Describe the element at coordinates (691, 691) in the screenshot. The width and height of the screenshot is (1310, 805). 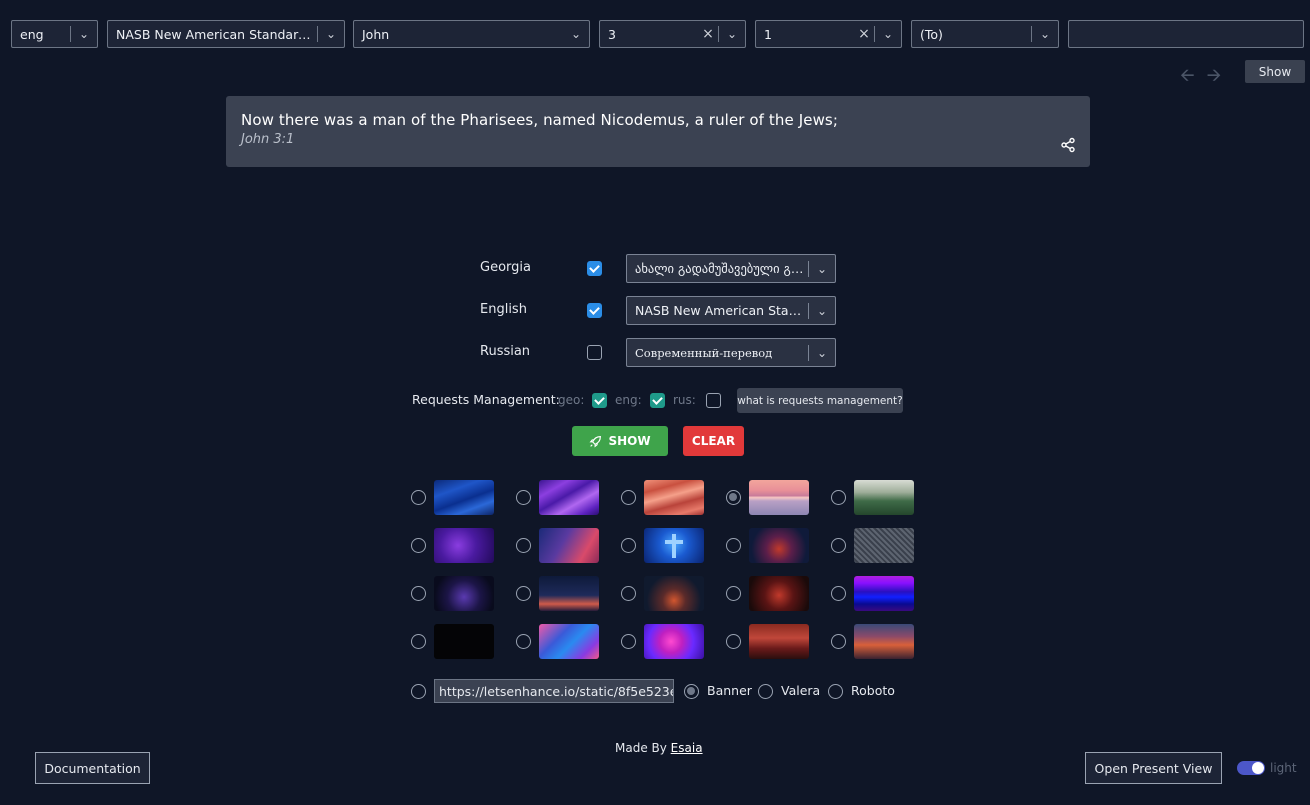
I see `font-radio-banner` at that location.